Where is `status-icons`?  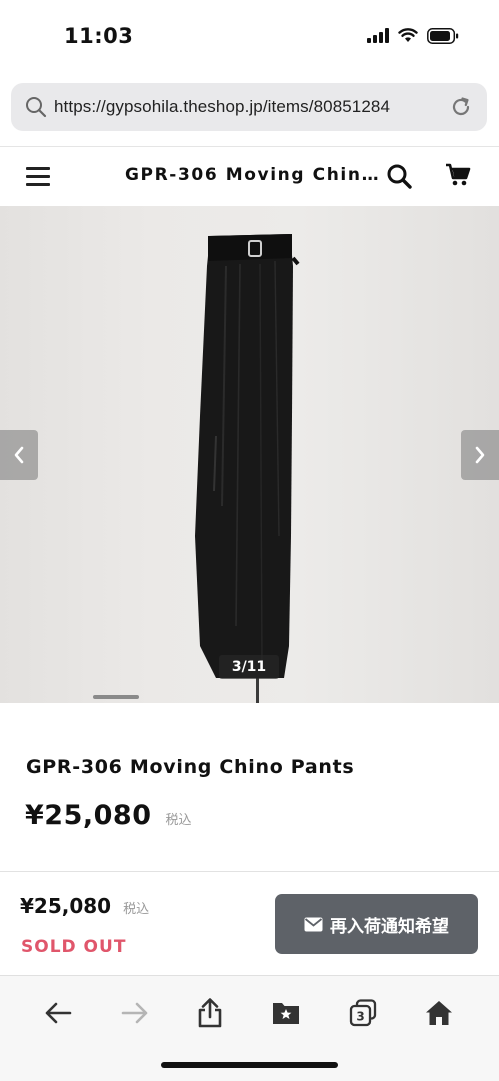 status-icons is located at coordinates (413, 38).